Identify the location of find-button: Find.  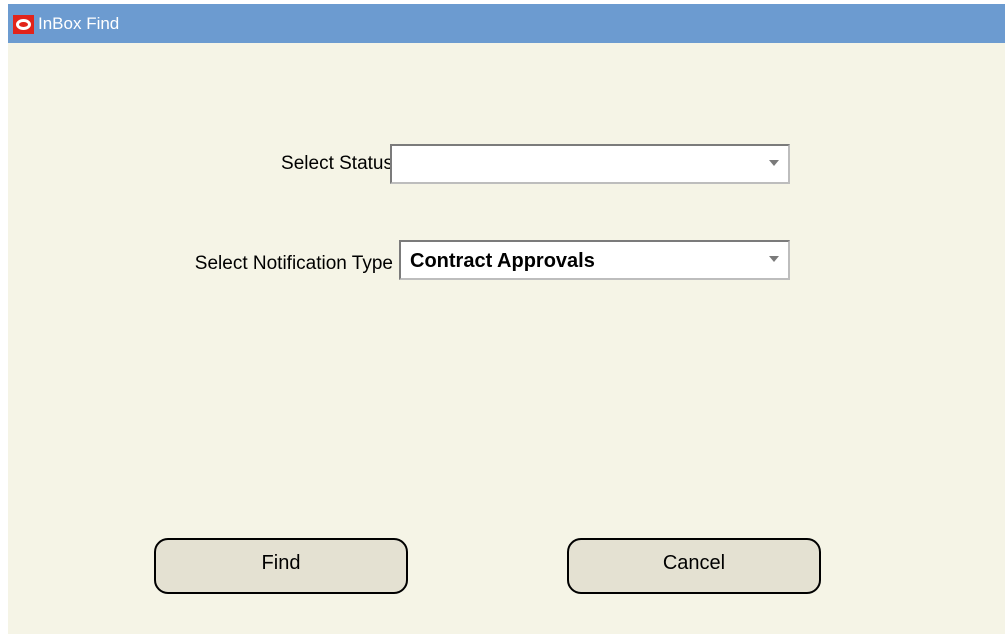
(281, 566).